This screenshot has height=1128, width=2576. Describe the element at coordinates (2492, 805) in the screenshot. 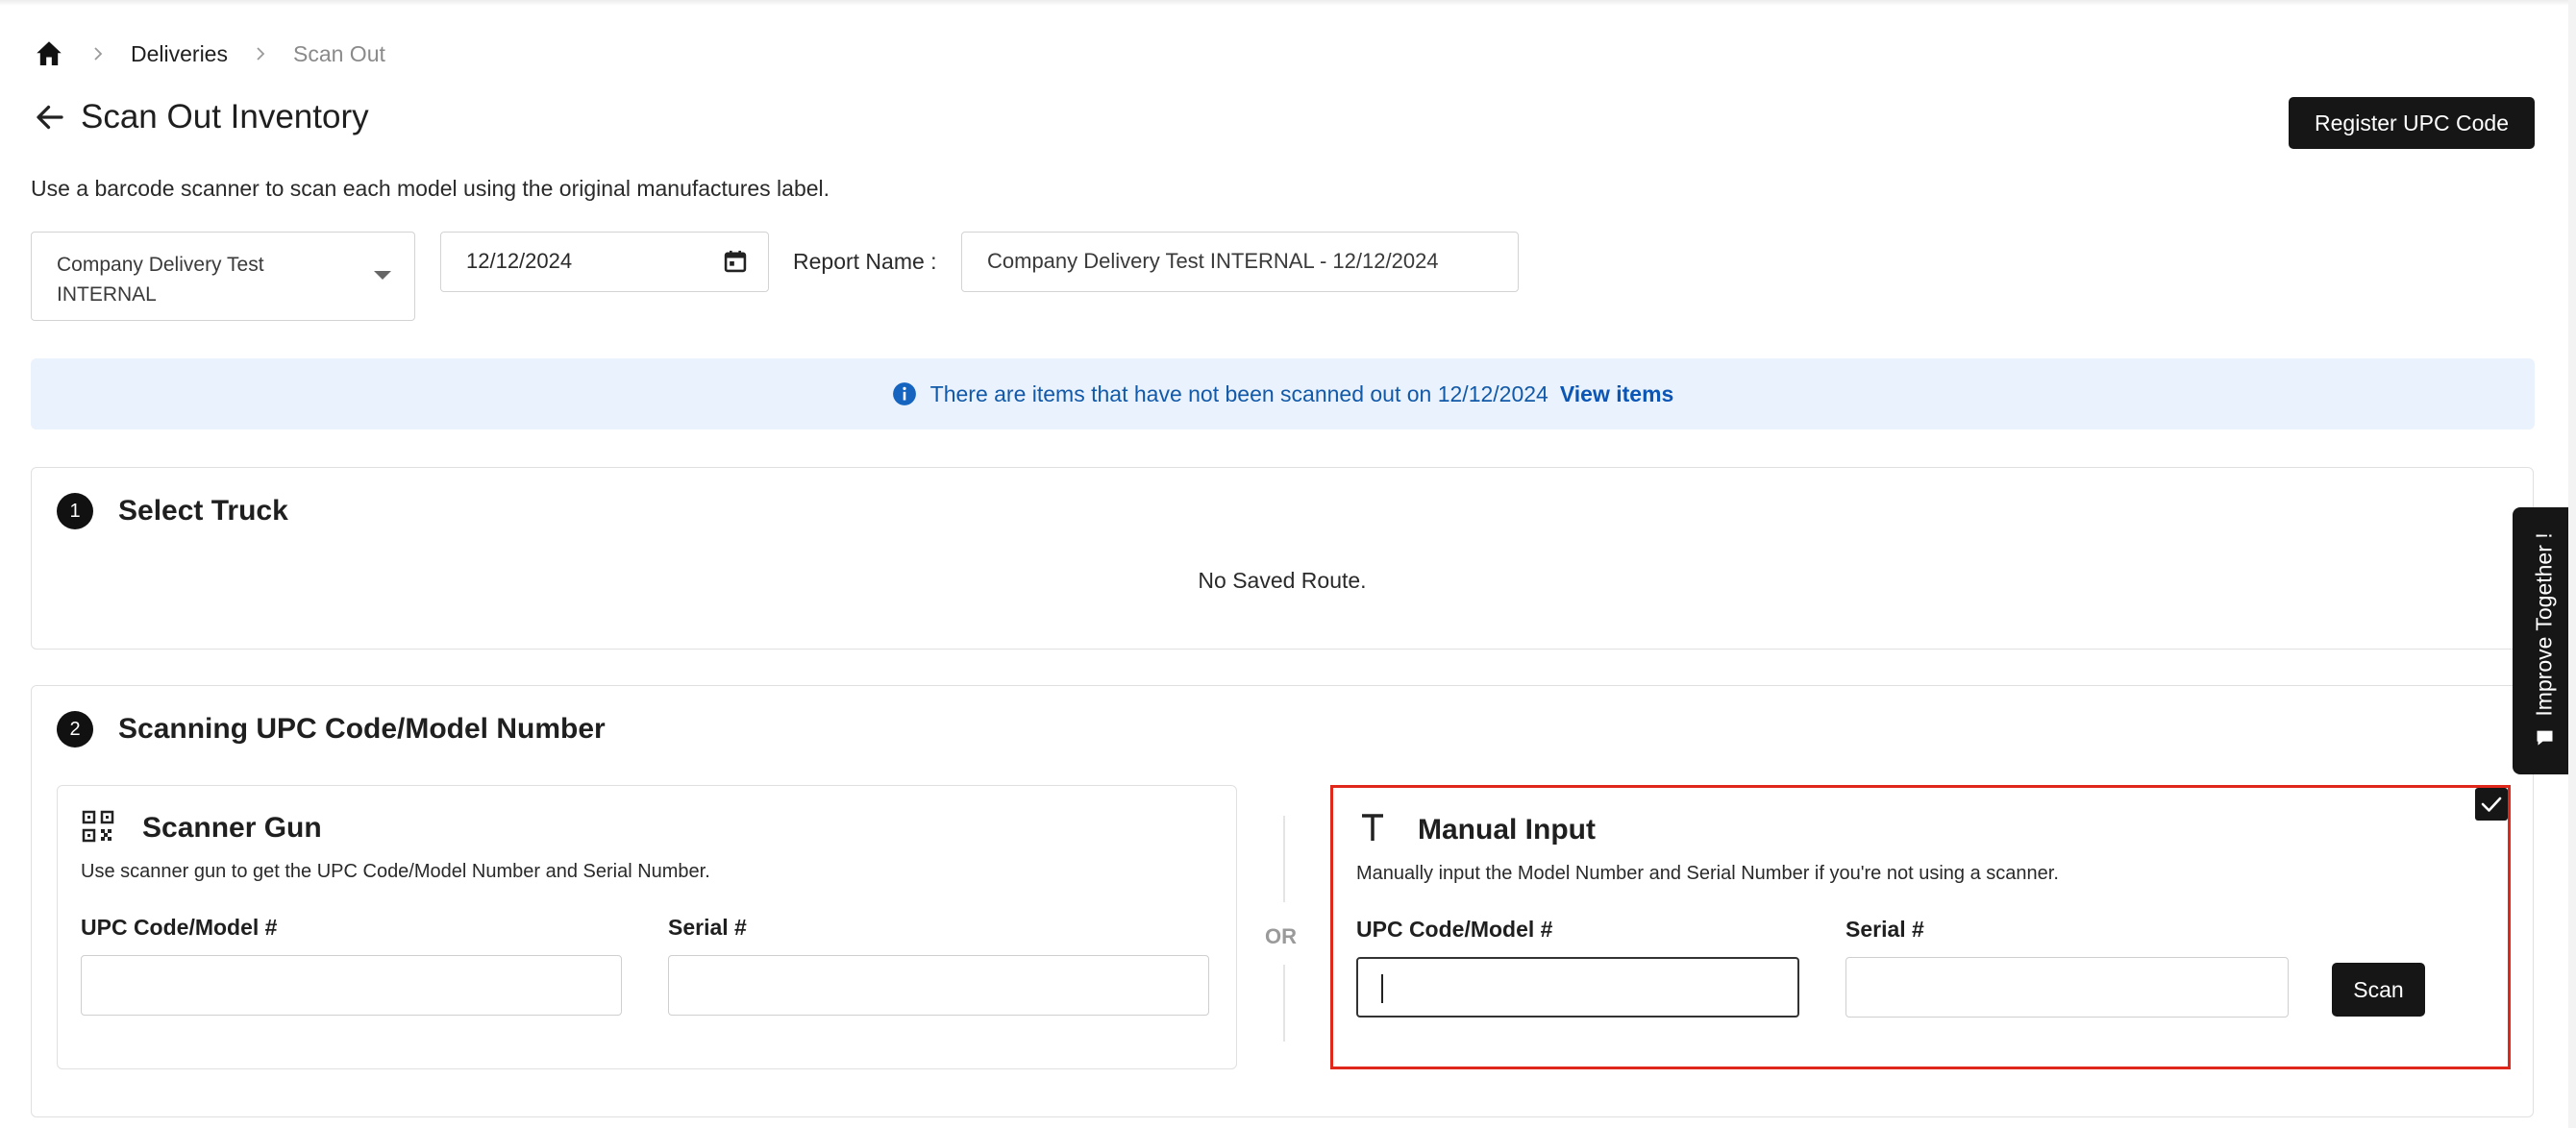

I see `check-icon` at that location.